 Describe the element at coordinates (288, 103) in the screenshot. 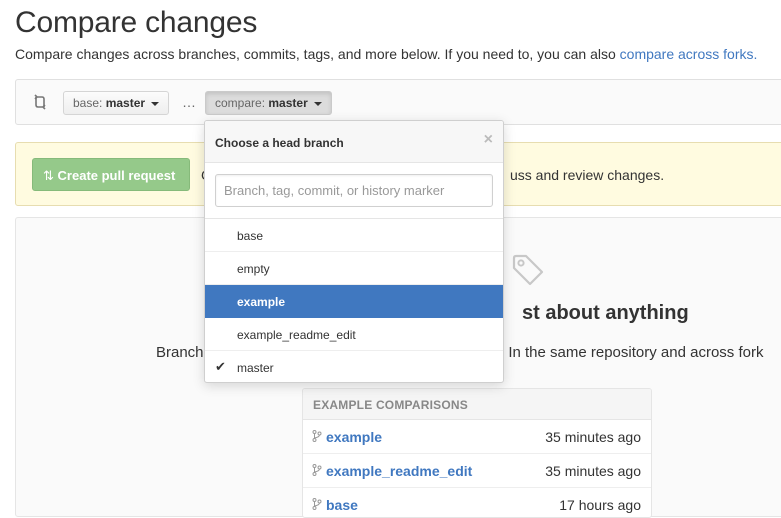

I see `compare-branch-value: master` at that location.